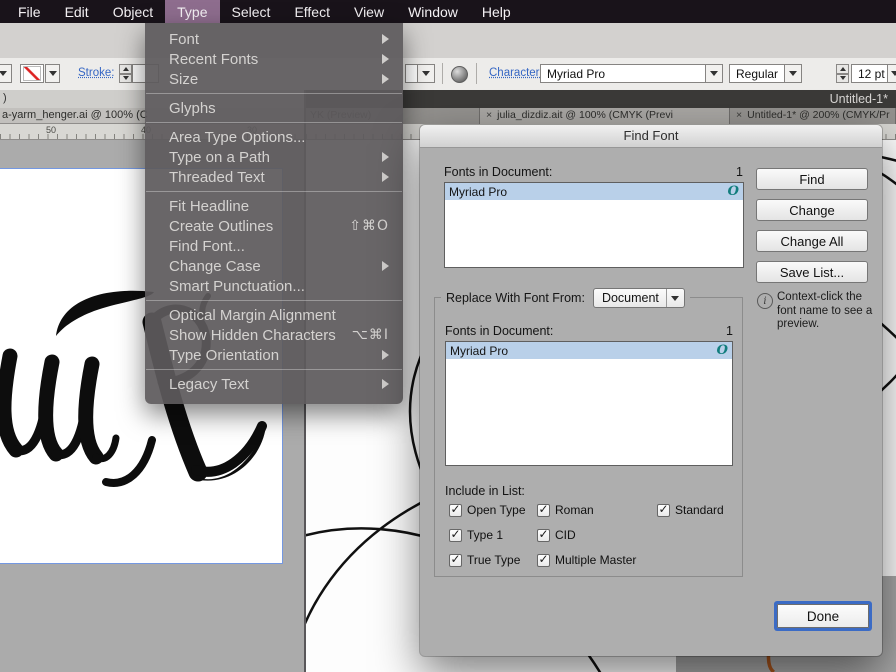 The image size is (896, 672). Describe the element at coordinates (476, 535) in the screenshot. I see `checkbox-type-1: ✓ Type 1` at that location.